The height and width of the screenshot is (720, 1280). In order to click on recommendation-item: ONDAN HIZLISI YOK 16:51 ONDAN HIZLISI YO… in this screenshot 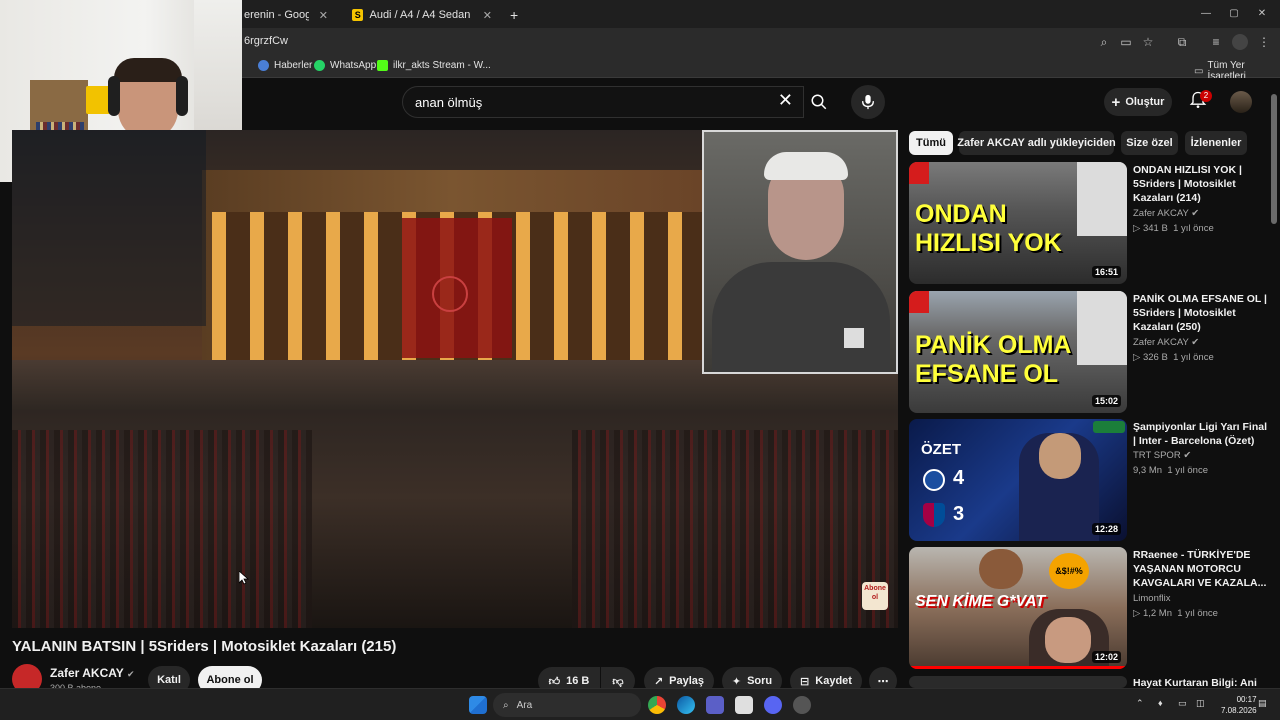, I will do `click(1090, 223)`.